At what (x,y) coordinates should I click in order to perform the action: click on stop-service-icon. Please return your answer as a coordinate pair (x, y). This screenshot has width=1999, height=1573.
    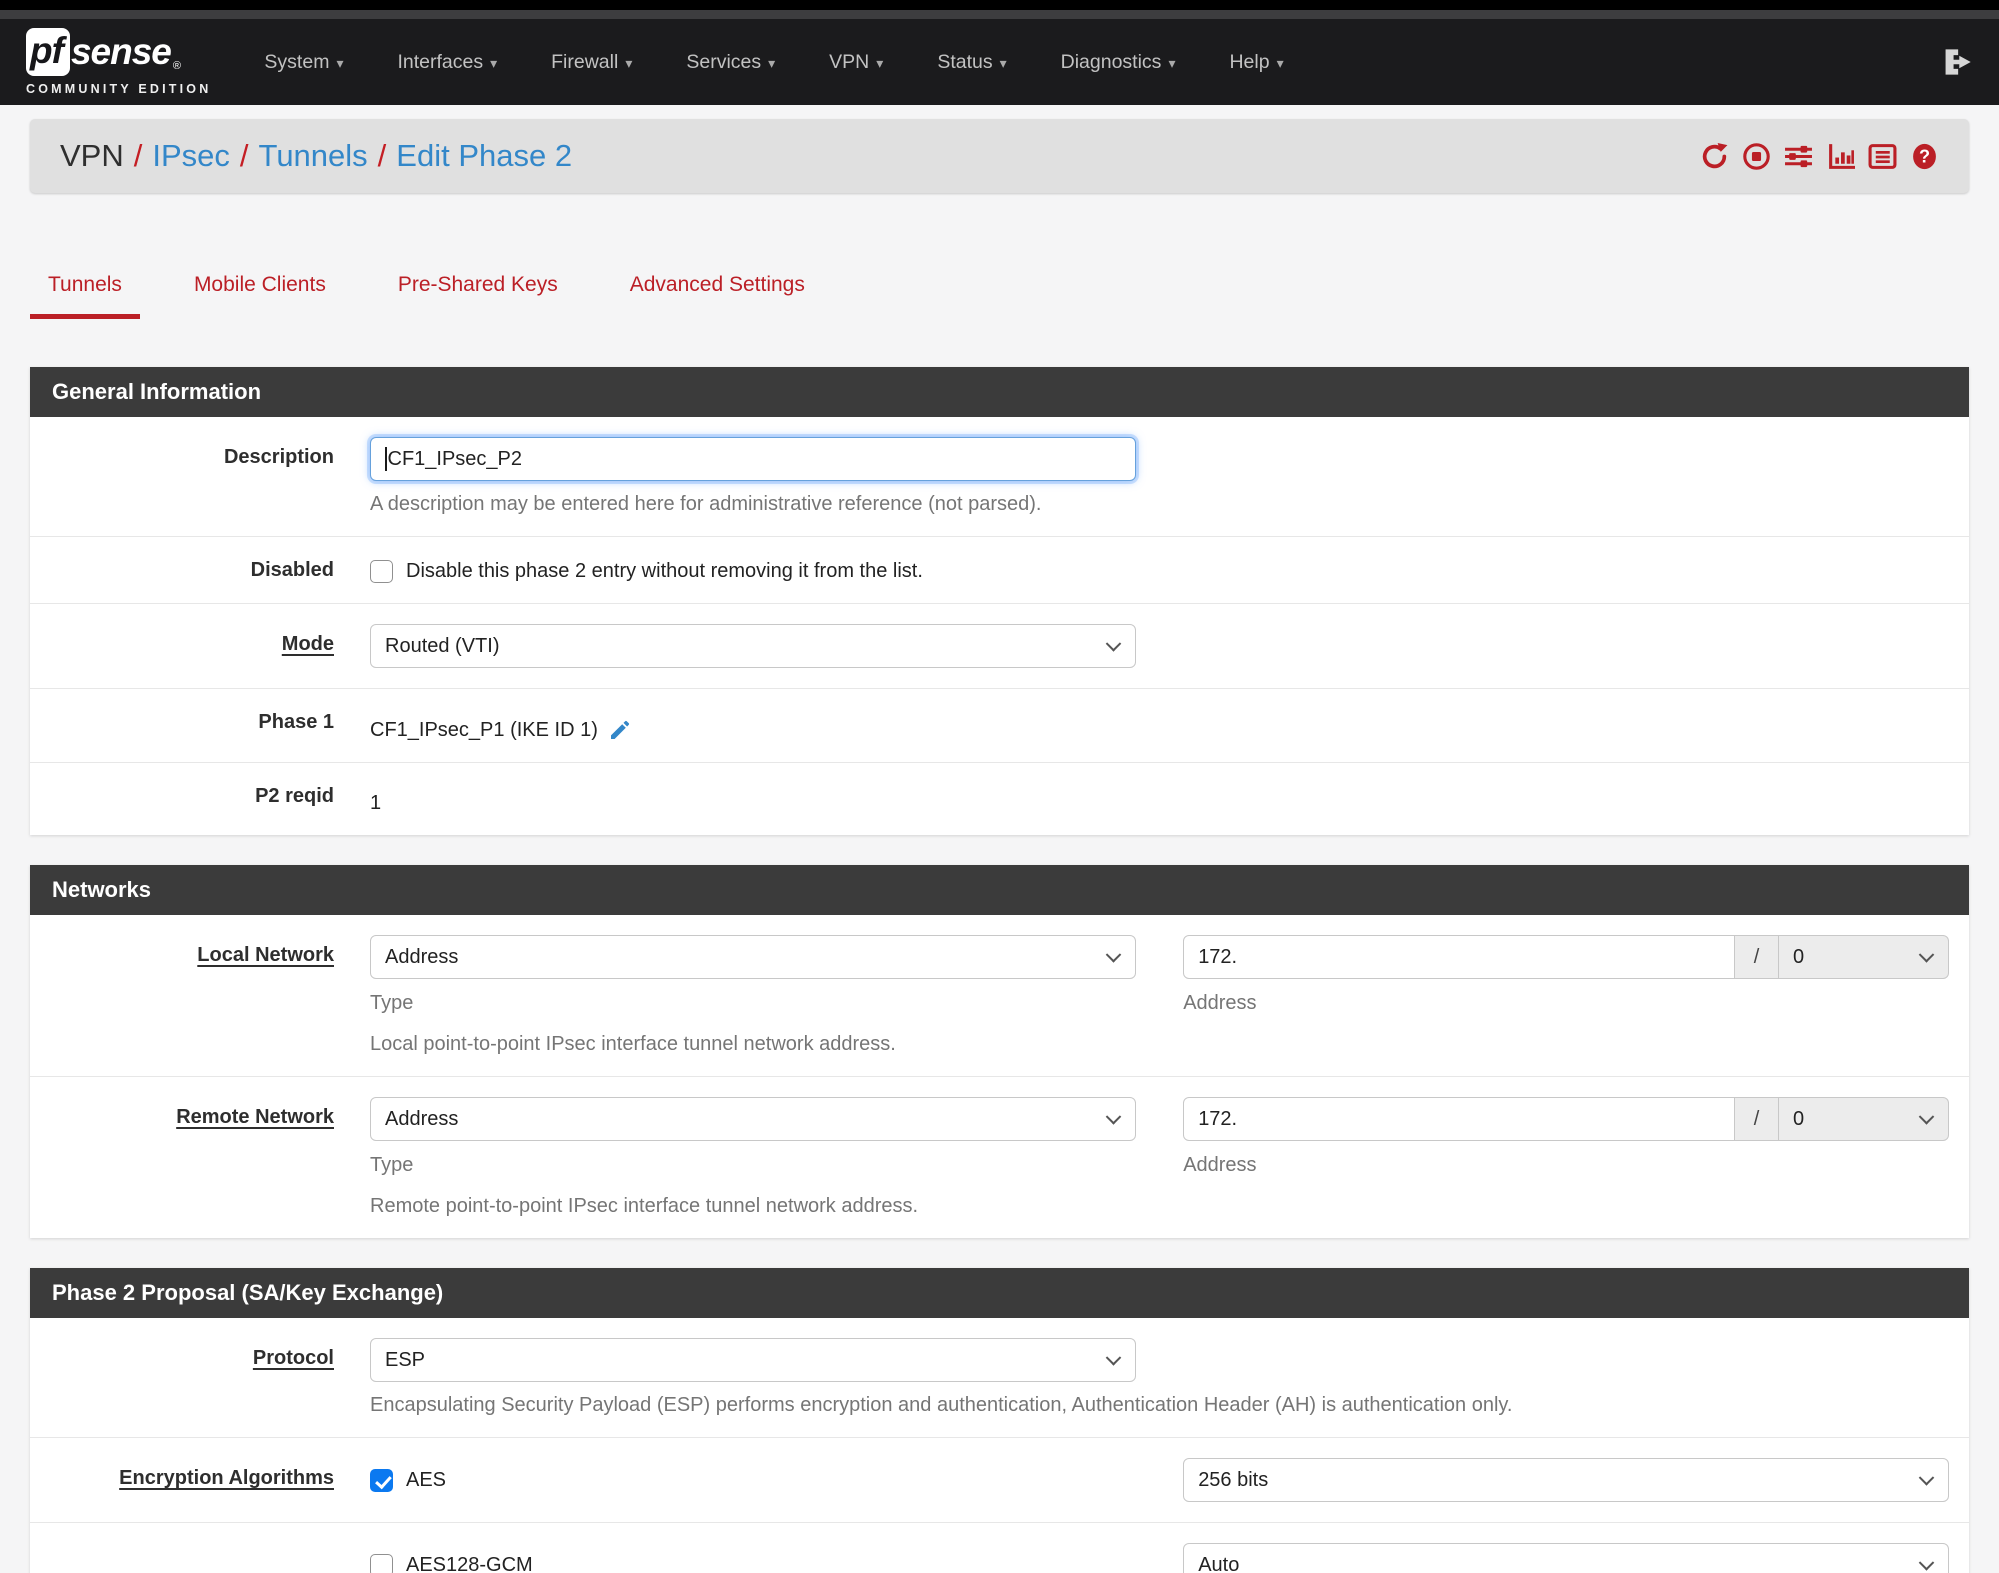
    Looking at the image, I should click on (1756, 156).